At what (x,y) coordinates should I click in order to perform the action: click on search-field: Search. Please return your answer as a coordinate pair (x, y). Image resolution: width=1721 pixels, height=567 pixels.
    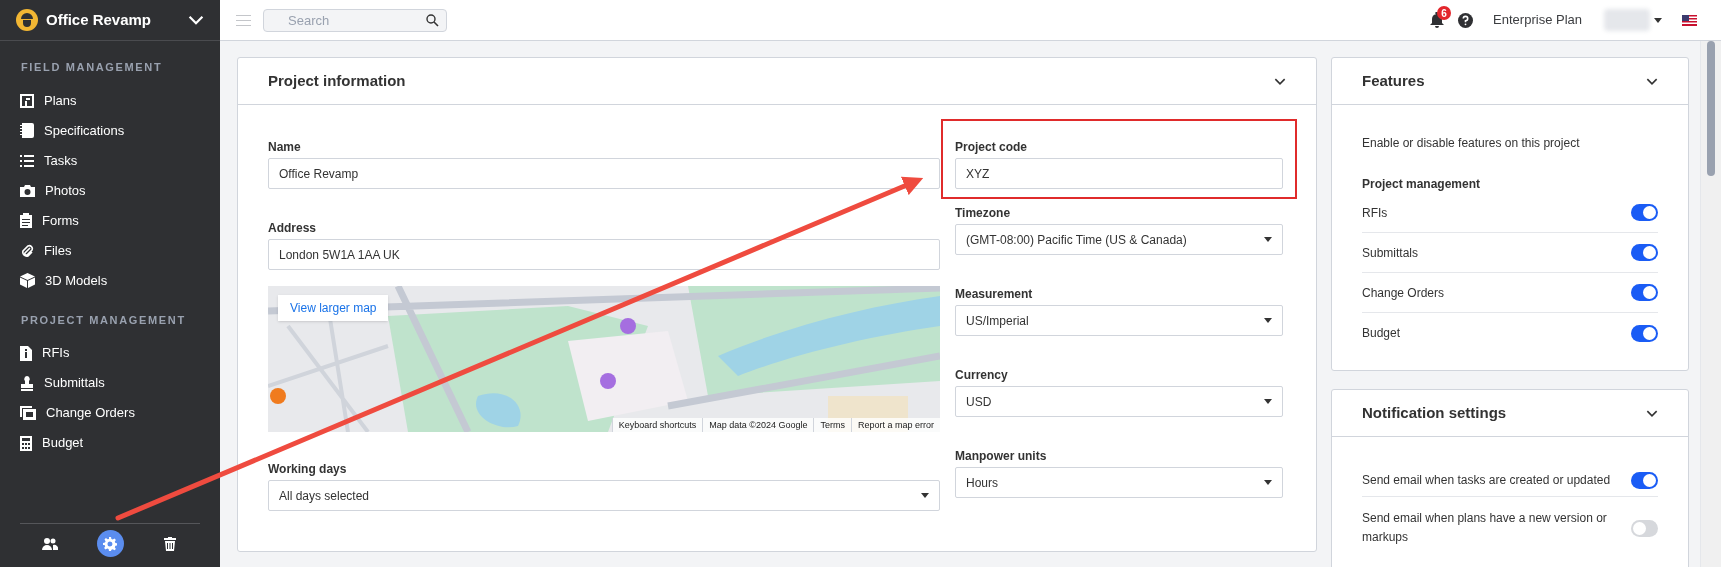
    Looking at the image, I should click on (355, 20).